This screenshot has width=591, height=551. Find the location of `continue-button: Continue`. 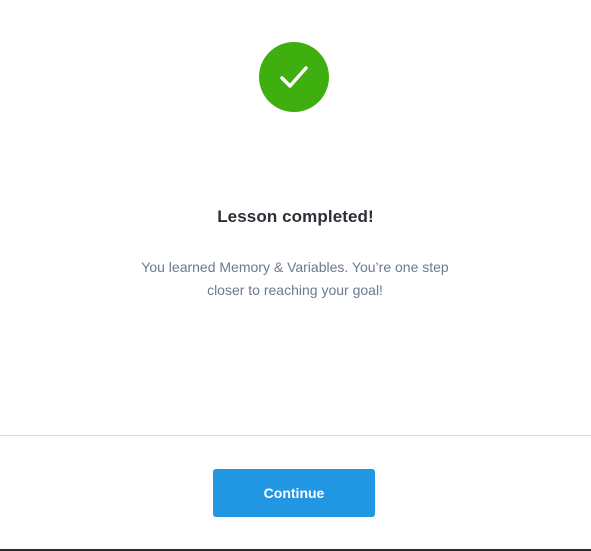

continue-button: Continue is located at coordinates (294, 493).